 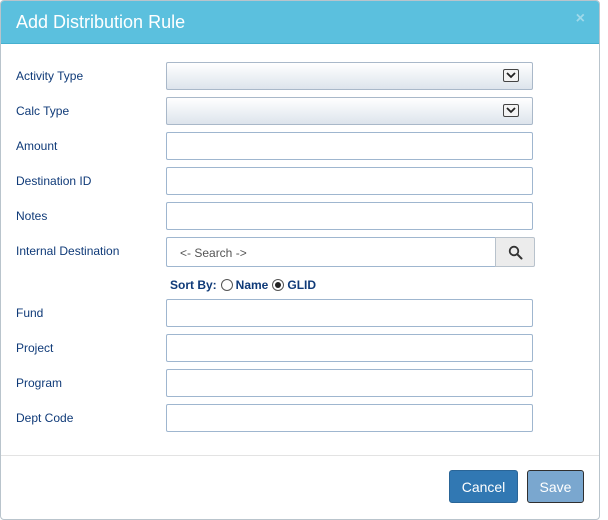 What do you see at coordinates (37, 146) in the screenshot?
I see `amount-label: Amount` at bounding box center [37, 146].